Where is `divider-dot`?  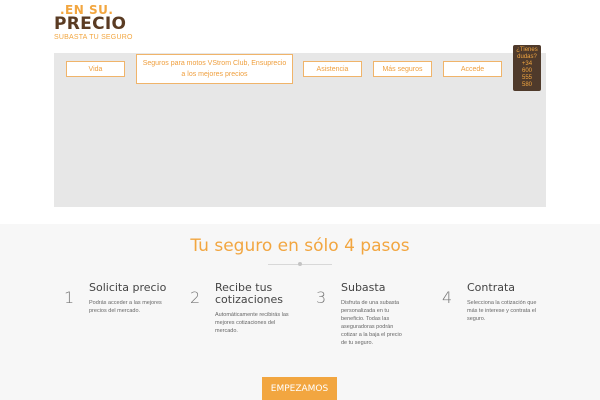
divider-dot is located at coordinates (300, 264).